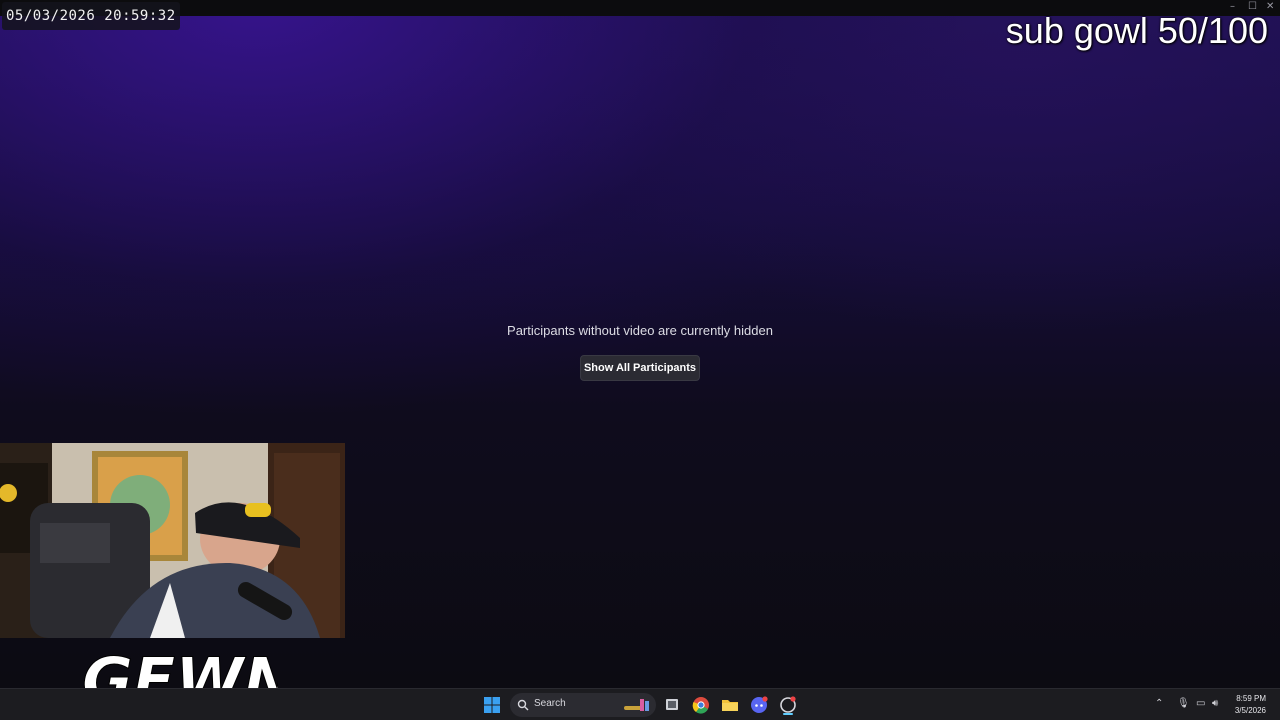 Image resolution: width=1280 pixels, height=720 pixels. Describe the element at coordinates (640, 368) in the screenshot. I see `show-all-participants-button: Show All Participants` at that location.